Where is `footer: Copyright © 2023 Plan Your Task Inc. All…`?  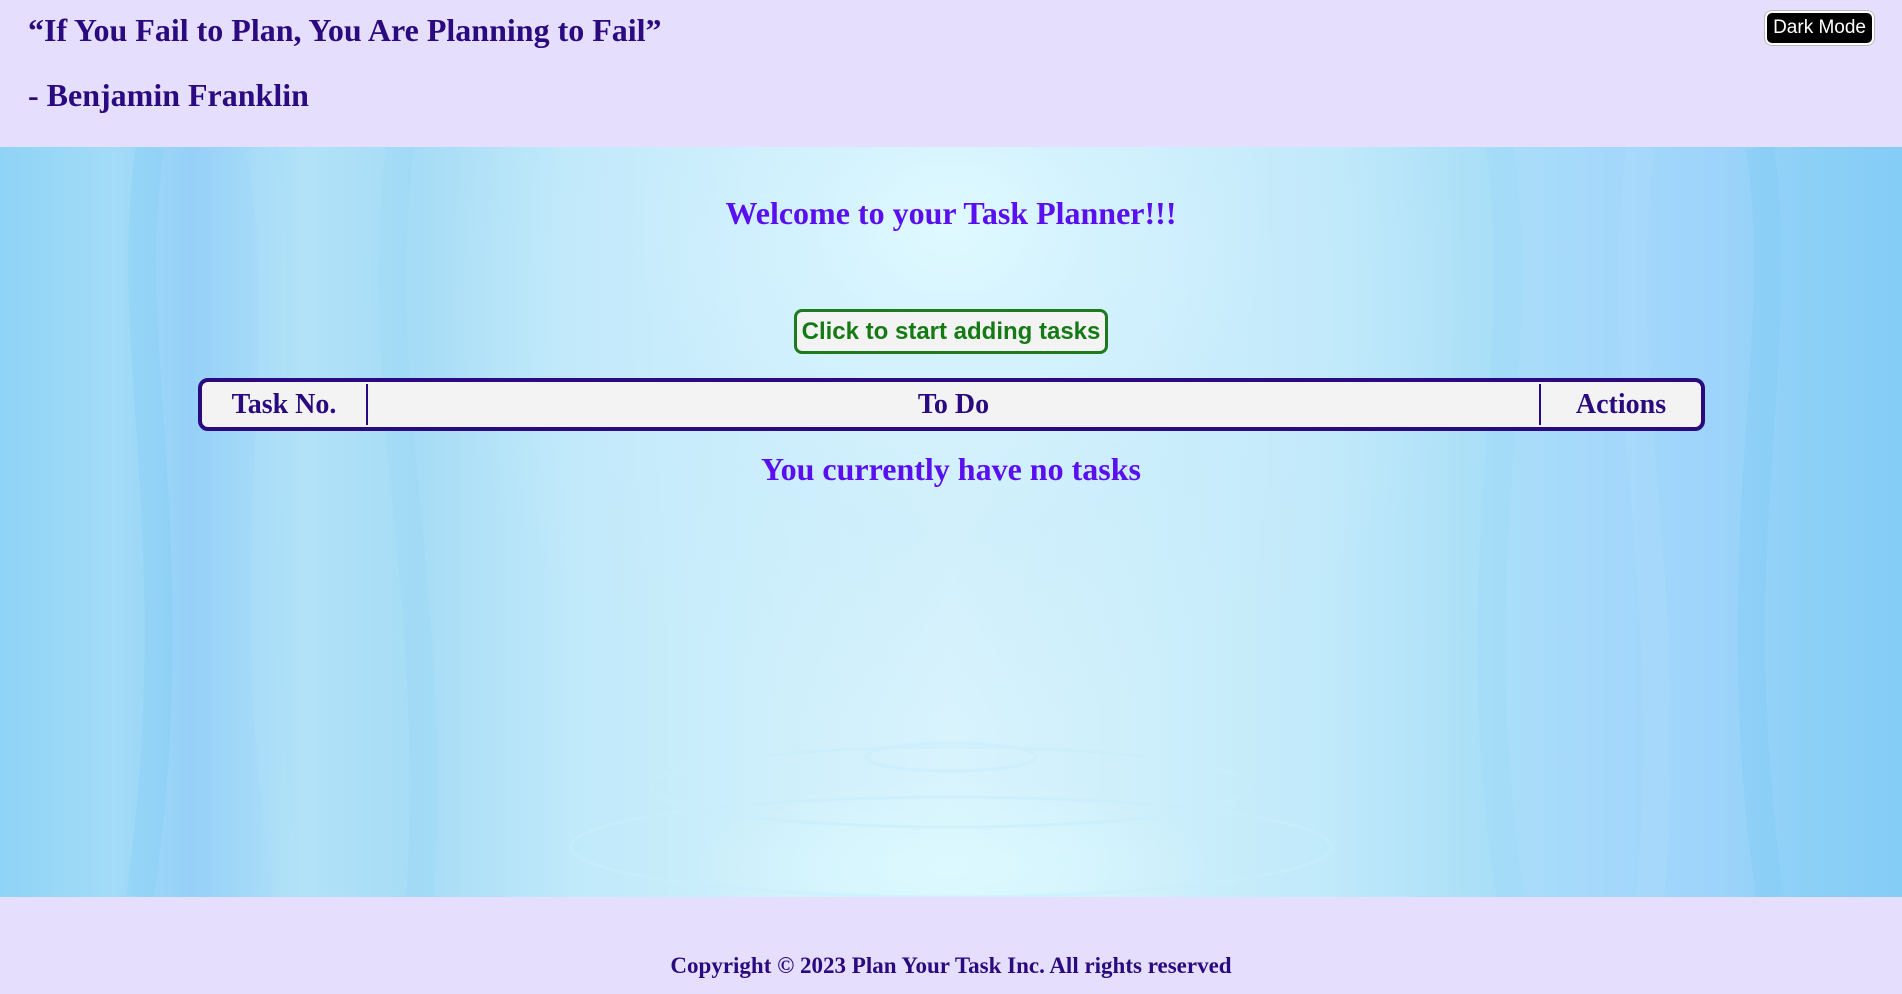
footer: Copyright © 2023 Plan Your Task Inc. All… is located at coordinates (951, 945).